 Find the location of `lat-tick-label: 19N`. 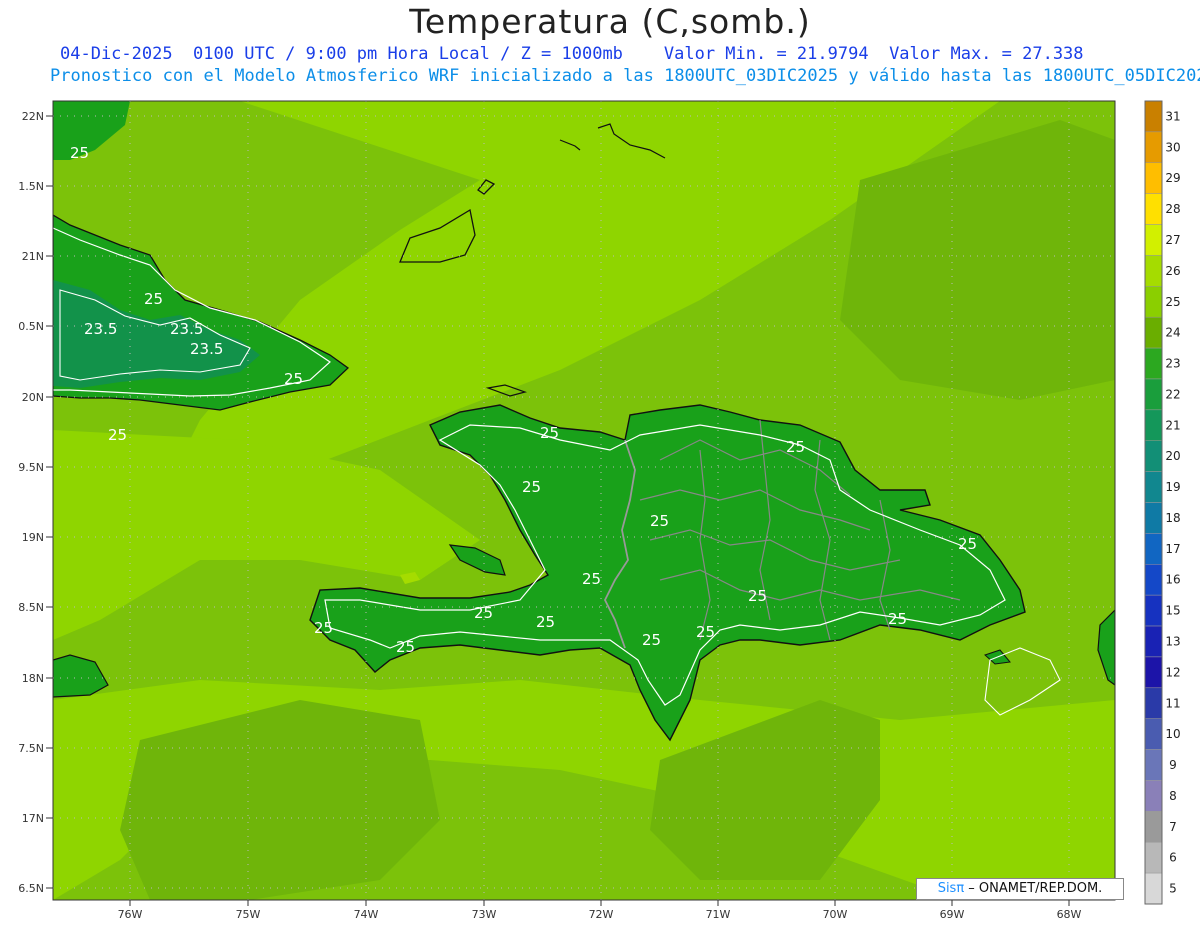

lat-tick-label: 19N is located at coordinates (33, 537).